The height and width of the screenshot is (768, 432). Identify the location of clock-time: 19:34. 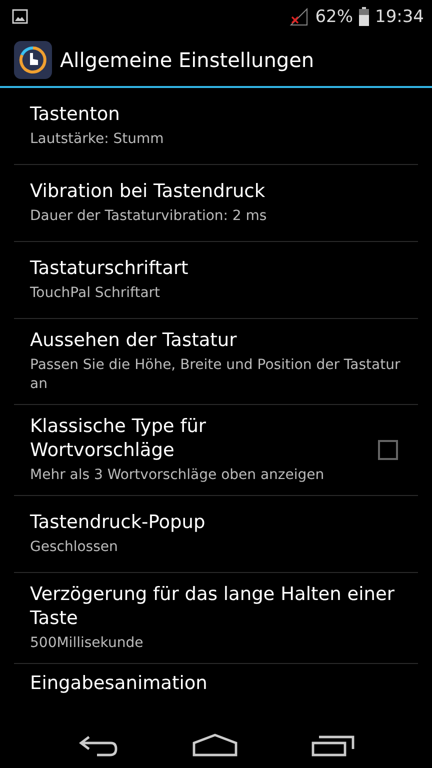
(399, 16).